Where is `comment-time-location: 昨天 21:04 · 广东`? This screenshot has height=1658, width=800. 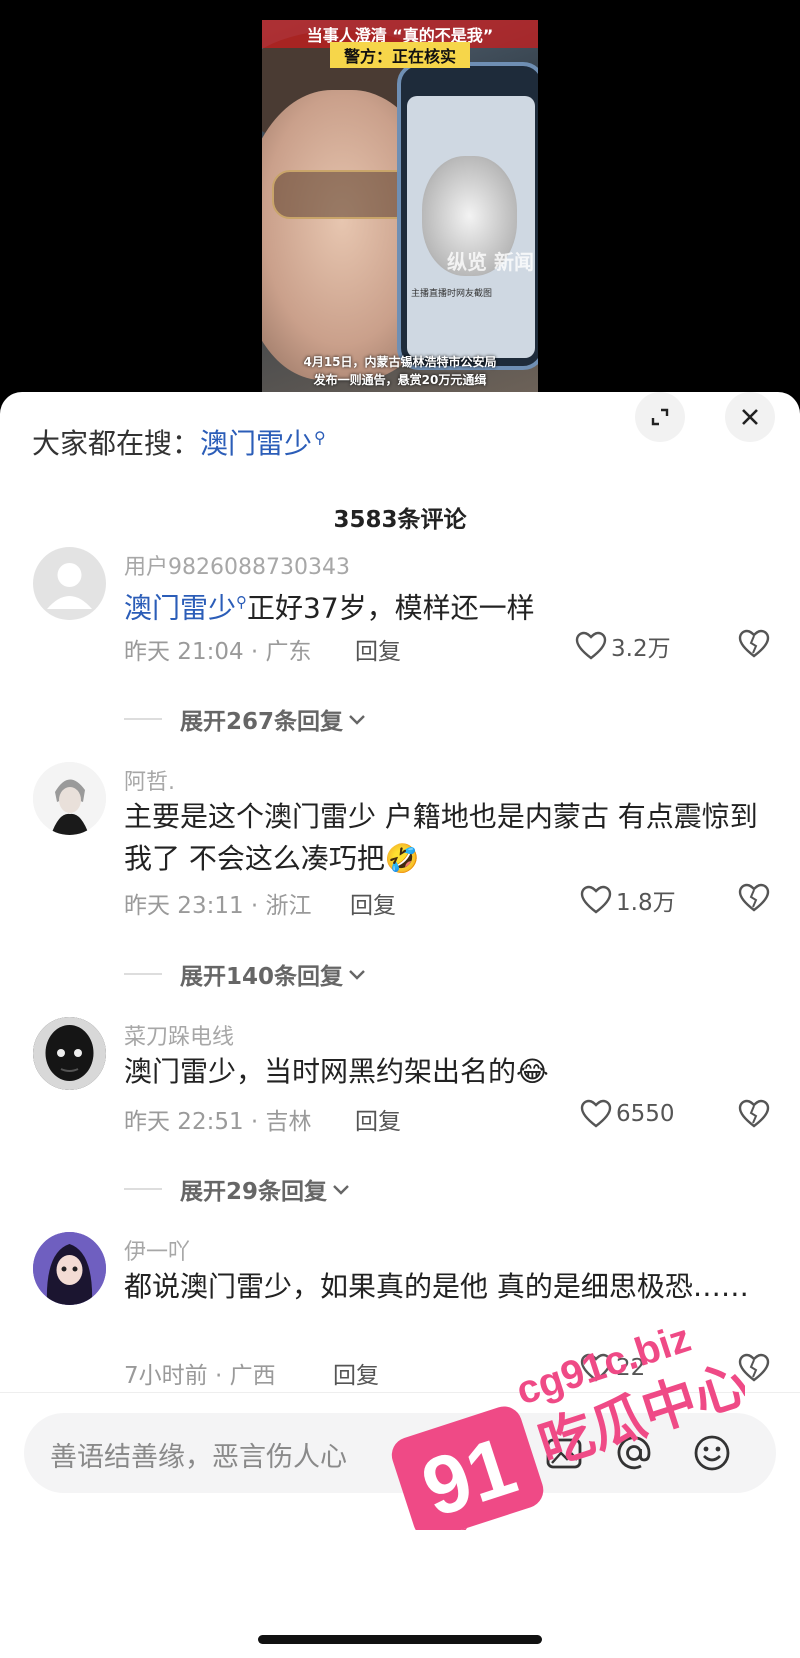 comment-time-location: 昨天 21:04 · 广东 is located at coordinates (218, 652).